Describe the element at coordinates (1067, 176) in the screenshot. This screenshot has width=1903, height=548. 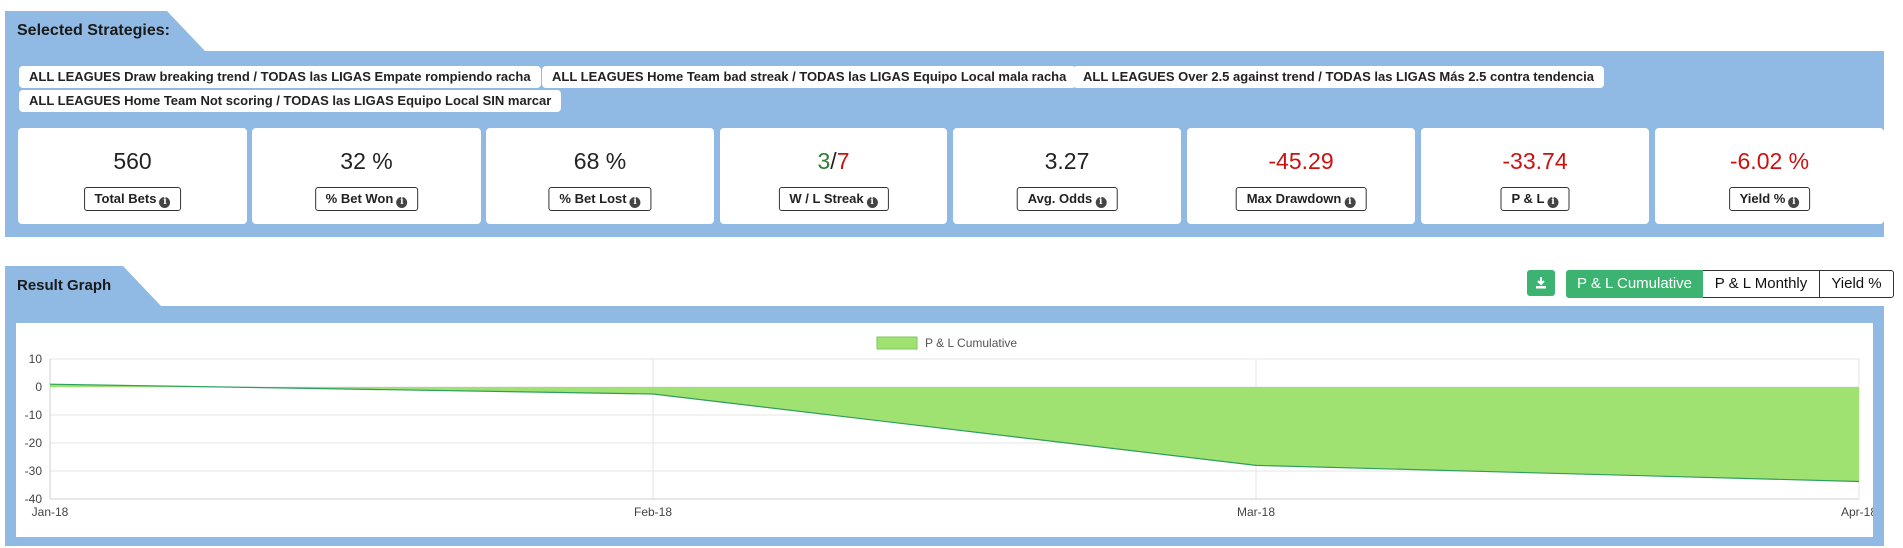
I see `stat-card-avg-odds: 3.27 Avg. Odds i` at that location.